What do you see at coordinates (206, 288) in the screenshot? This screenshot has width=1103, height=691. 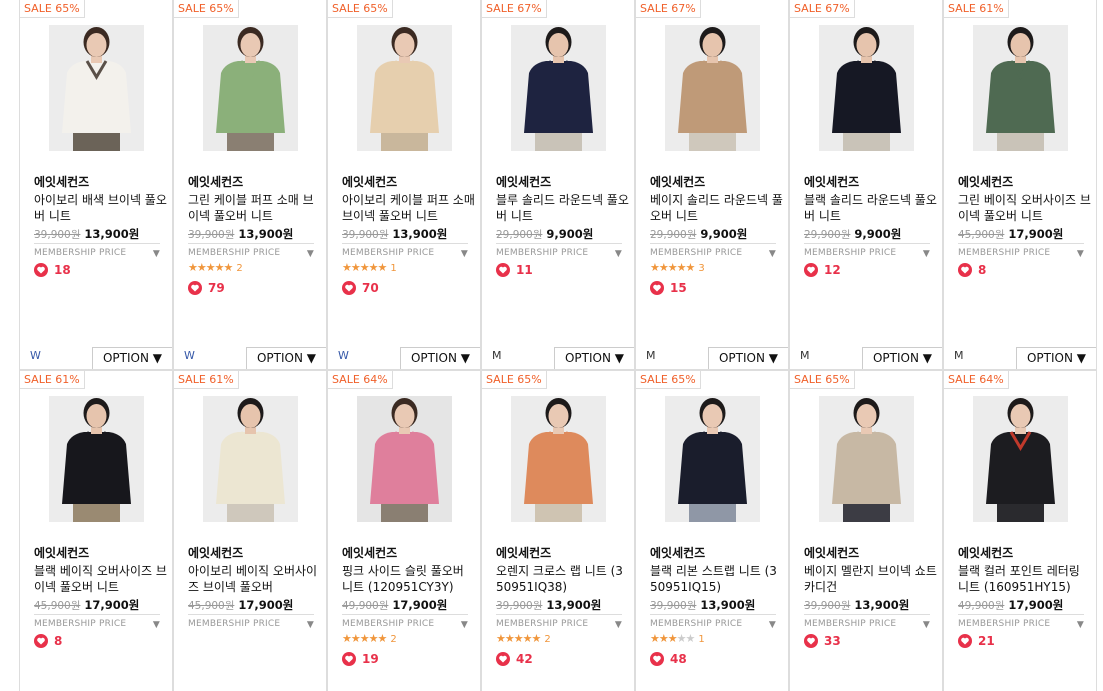 I see `like-count: 79` at bounding box center [206, 288].